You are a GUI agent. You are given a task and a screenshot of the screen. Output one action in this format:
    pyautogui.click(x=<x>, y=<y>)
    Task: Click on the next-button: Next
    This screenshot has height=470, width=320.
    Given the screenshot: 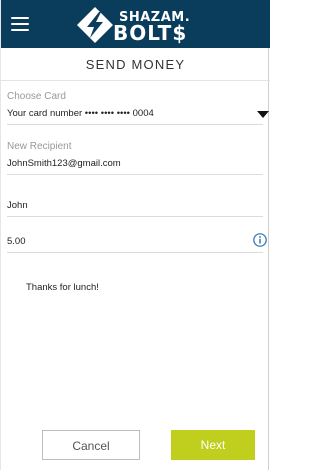 What is the action you would take?
    pyautogui.click(x=213, y=445)
    